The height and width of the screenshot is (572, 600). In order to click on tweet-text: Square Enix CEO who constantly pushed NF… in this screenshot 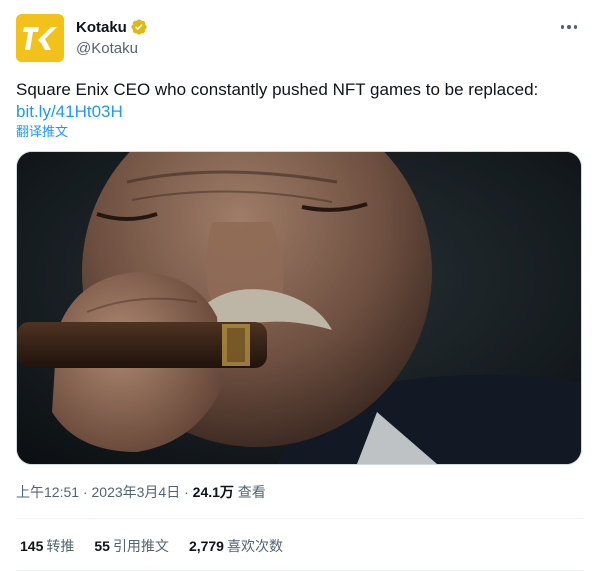, I will do `click(301, 101)`.